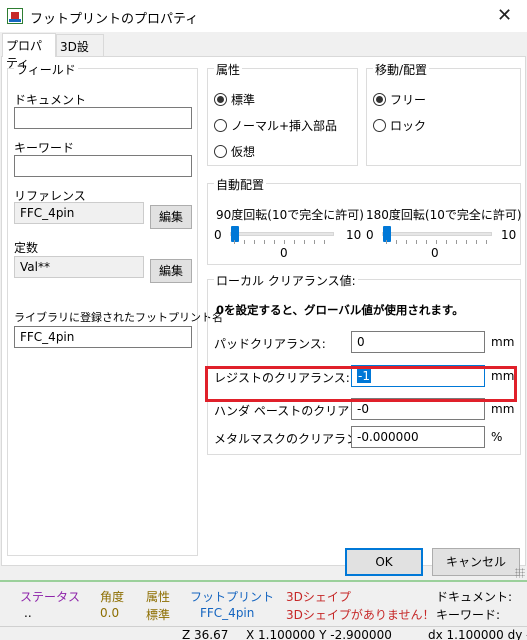 The width and height of the screenshot is (527, 640). I want to click on rot180-slider-track, so click(437, 234).